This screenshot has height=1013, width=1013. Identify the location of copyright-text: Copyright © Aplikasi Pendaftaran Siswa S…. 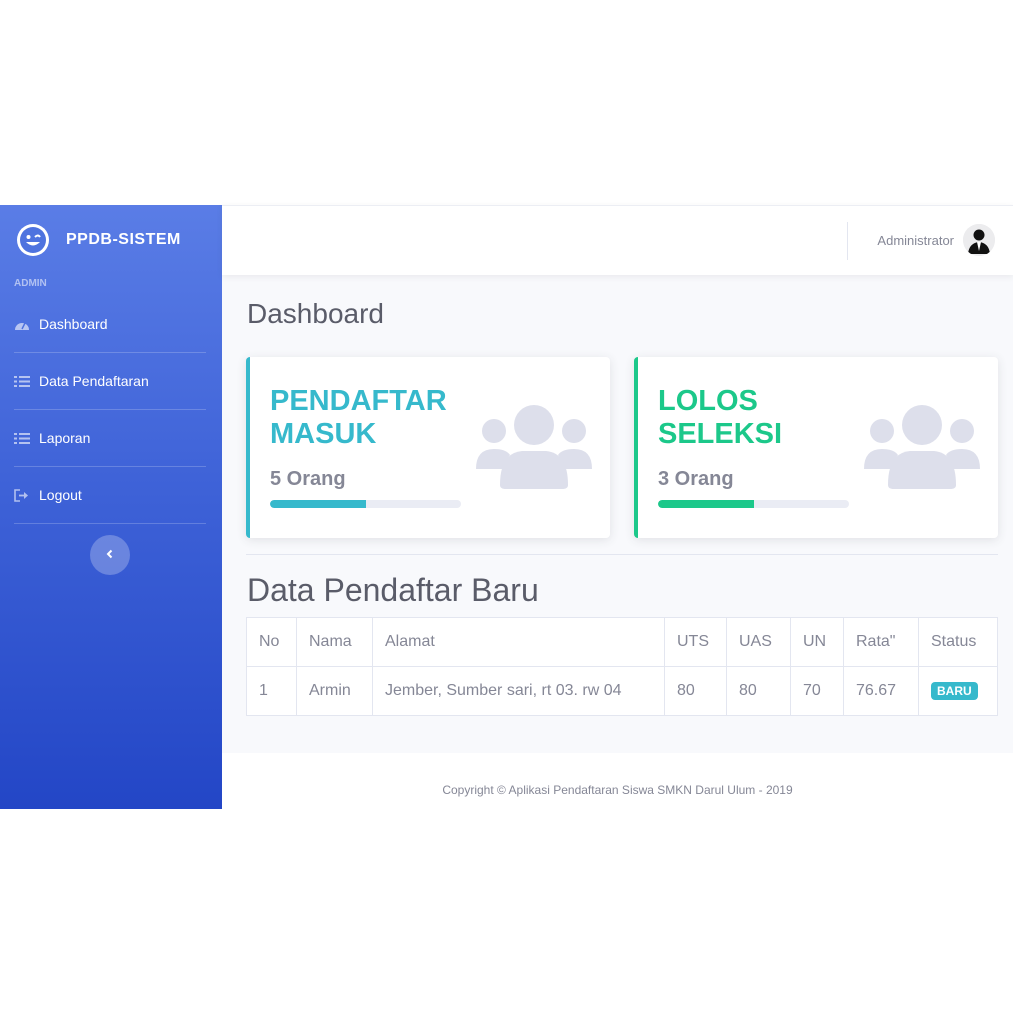
(617, 790).